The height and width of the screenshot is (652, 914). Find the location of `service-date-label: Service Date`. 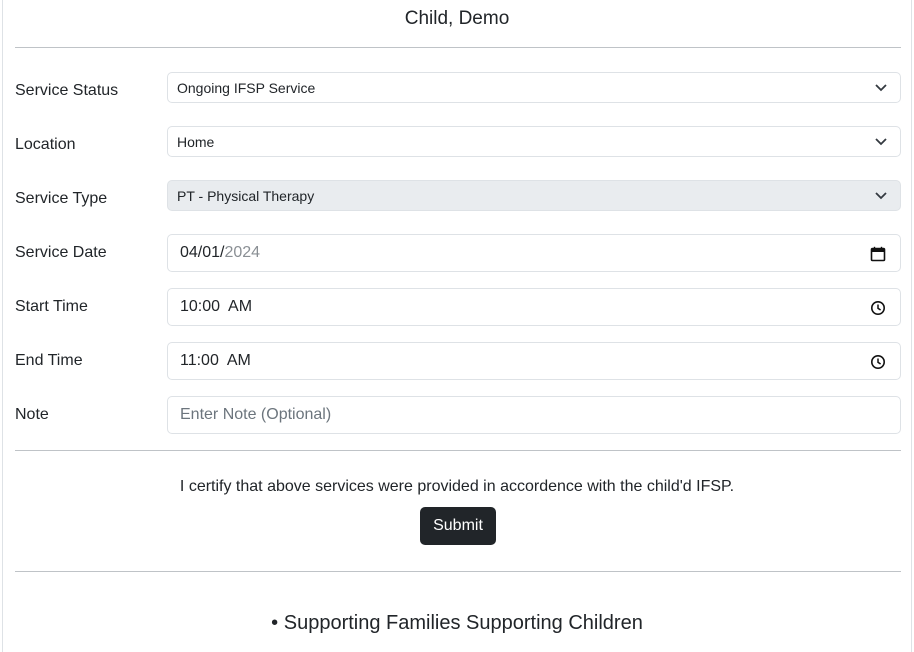

service-date-label: Service Date is located at coordinates (61, 252).